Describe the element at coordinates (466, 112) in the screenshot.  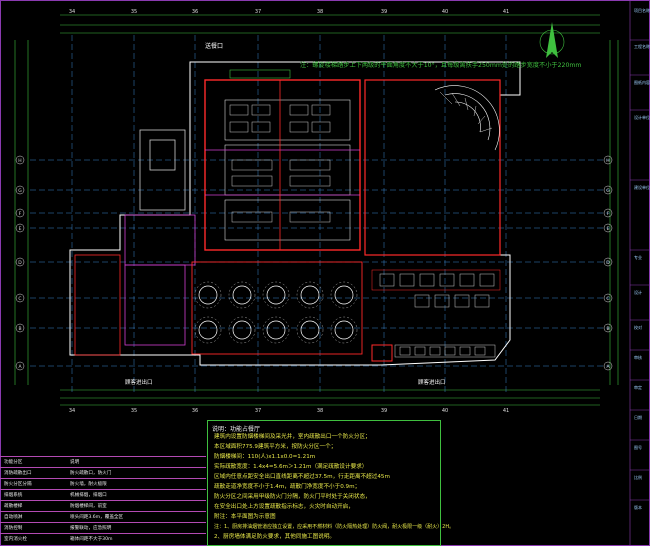
I see `spiral-stair` at that location.